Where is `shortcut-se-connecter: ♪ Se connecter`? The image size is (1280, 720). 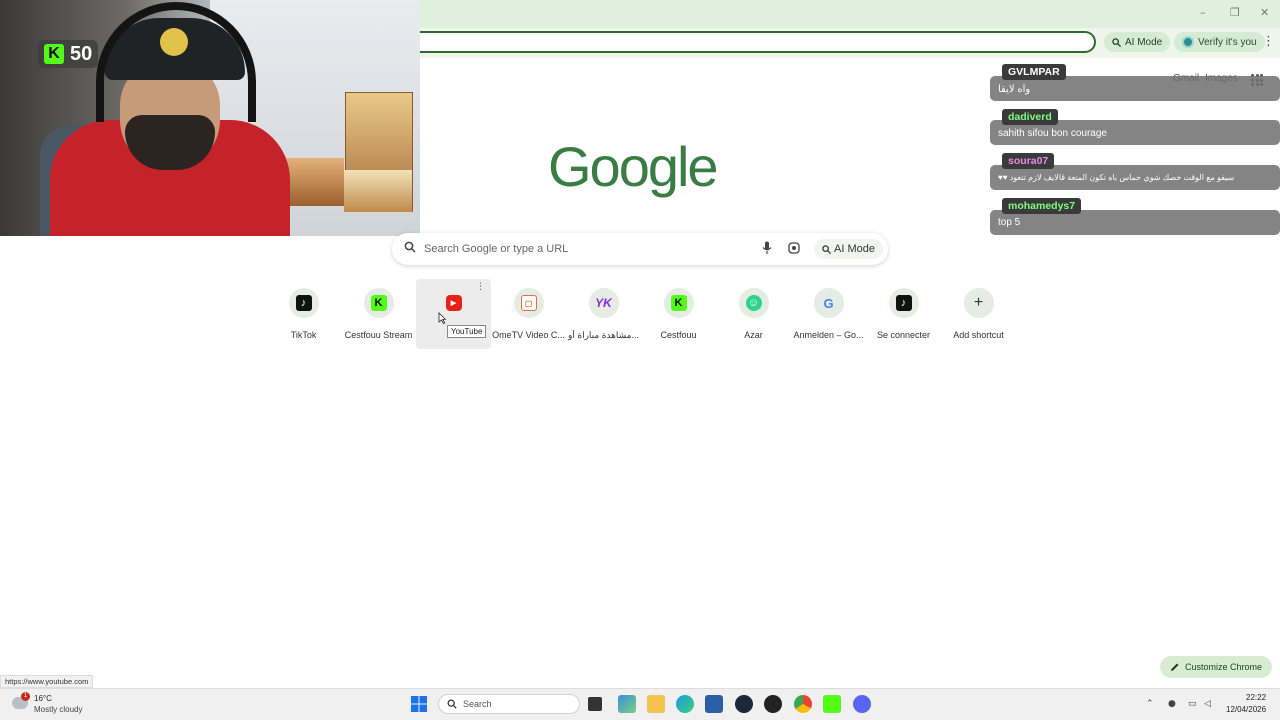 shortcut-se-connecter: ♪ Se connecter is located at coordinates (903, 314).